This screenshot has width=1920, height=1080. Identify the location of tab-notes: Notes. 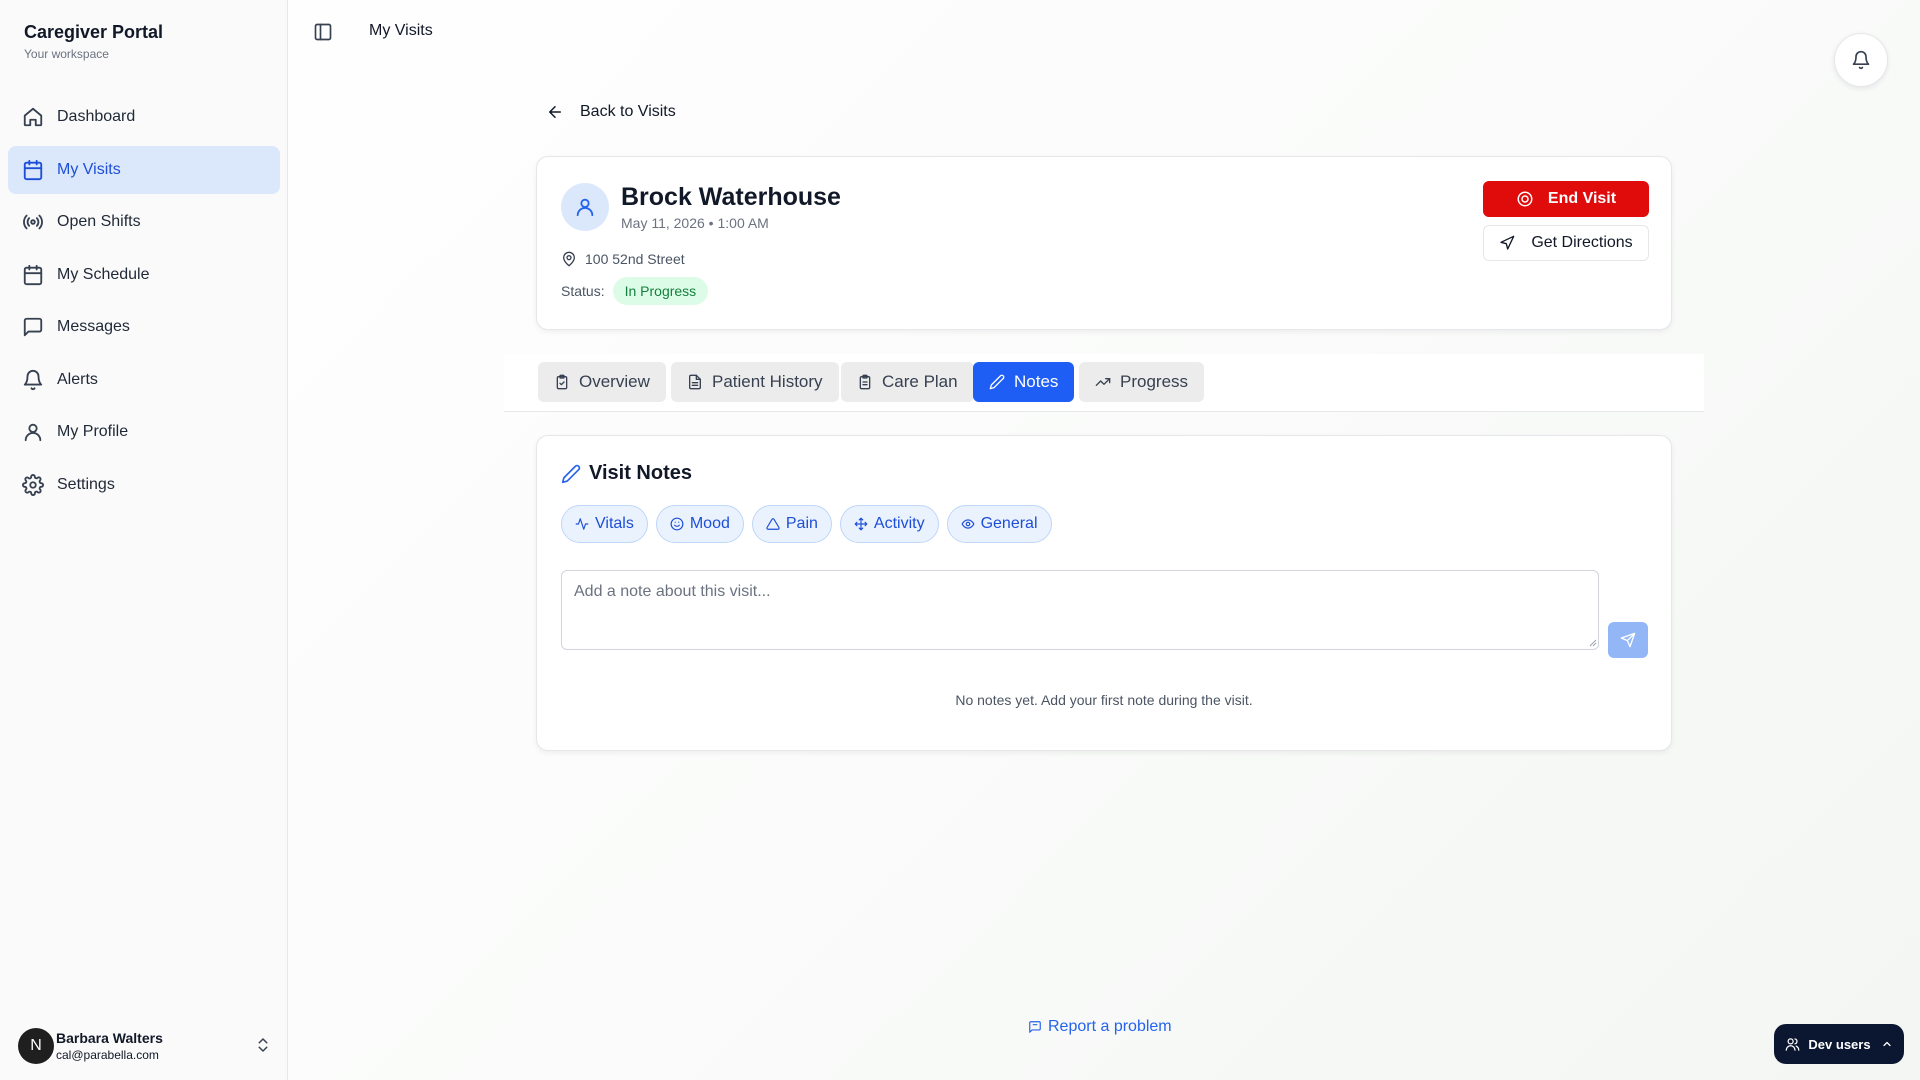
(1024, 382).